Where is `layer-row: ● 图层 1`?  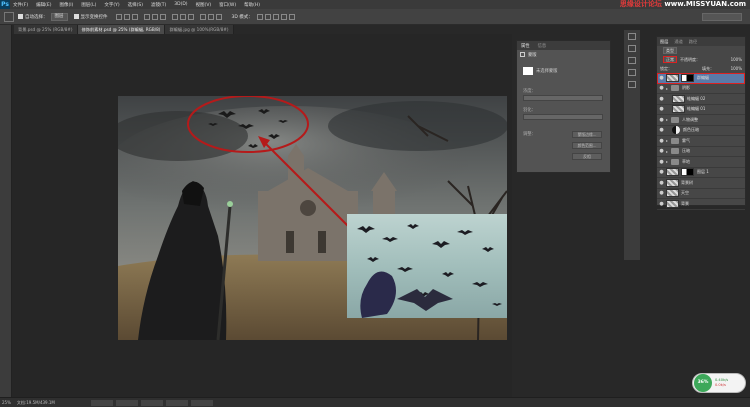
layer-row: ● 图层 1 is located at coordinates (701, 173).